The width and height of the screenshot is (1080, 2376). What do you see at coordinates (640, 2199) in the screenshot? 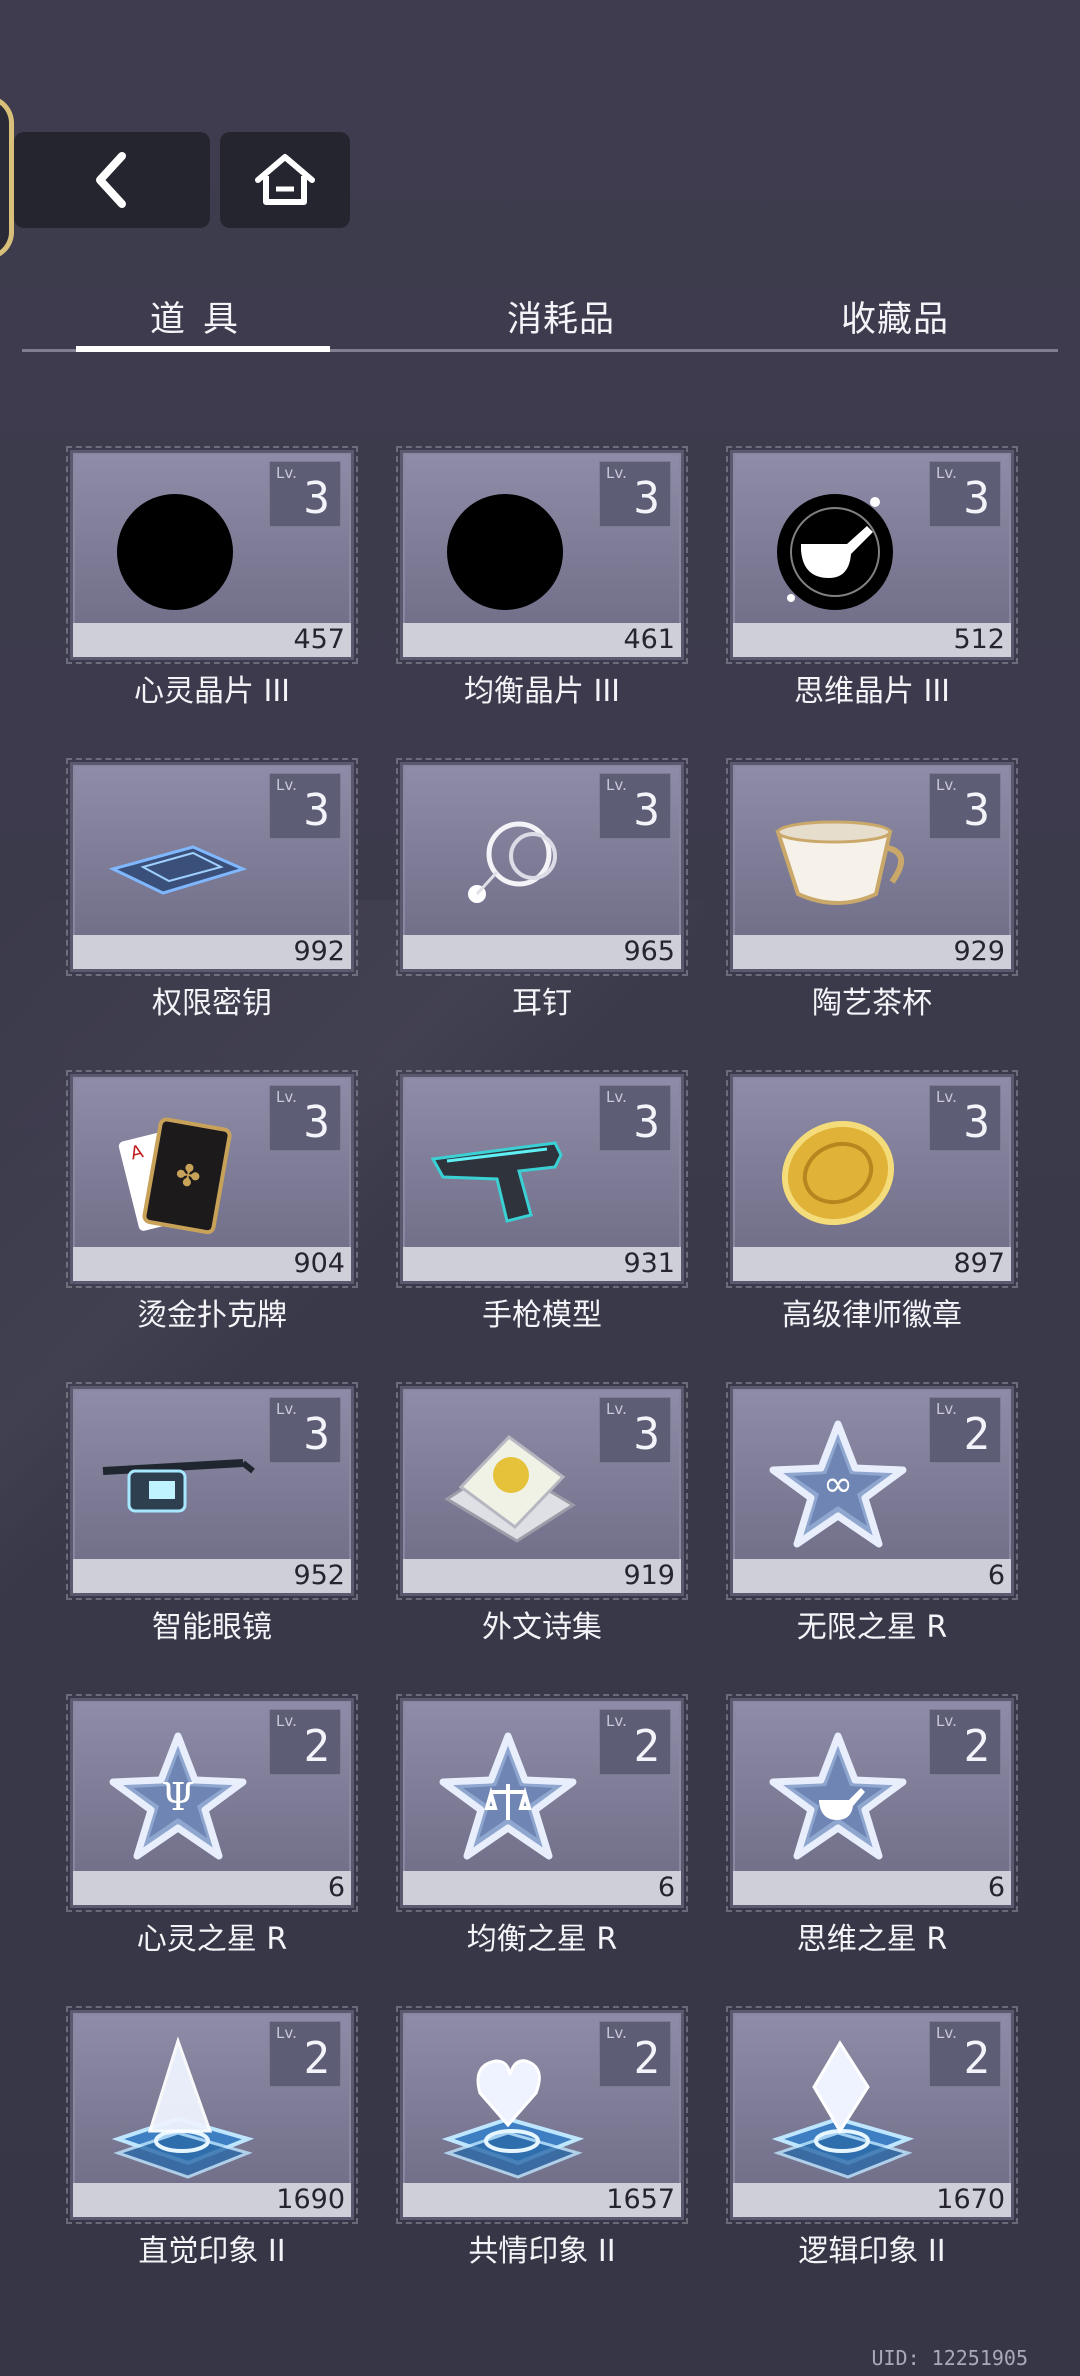
I see `item-quantity: 1657` at bounding box center [640, 2199].